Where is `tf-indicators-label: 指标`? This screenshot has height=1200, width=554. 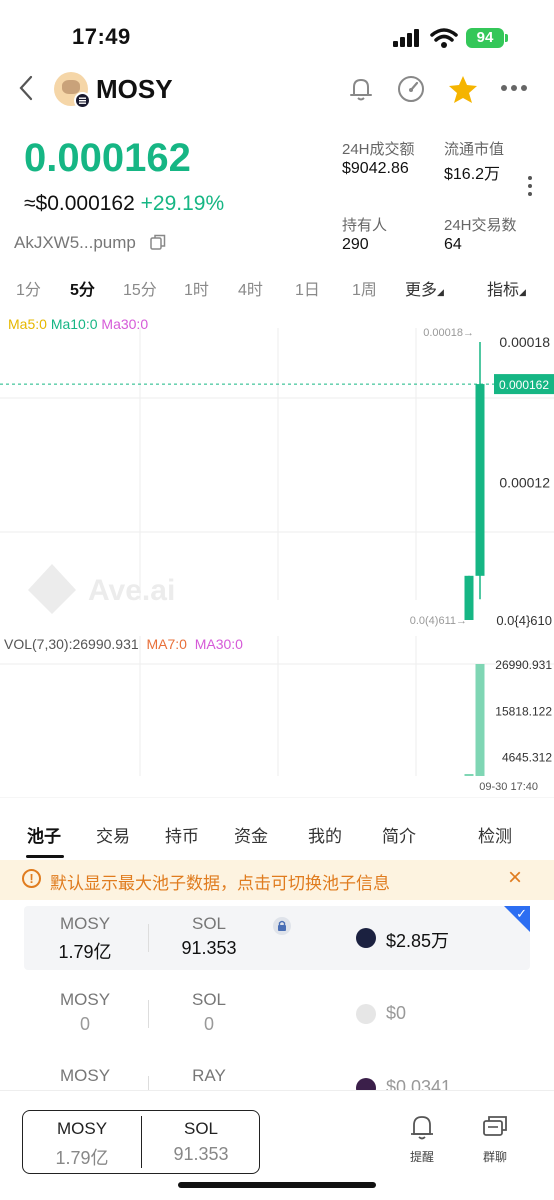 tf-indicators-label: 指标 is located at coordinates (503, 290).